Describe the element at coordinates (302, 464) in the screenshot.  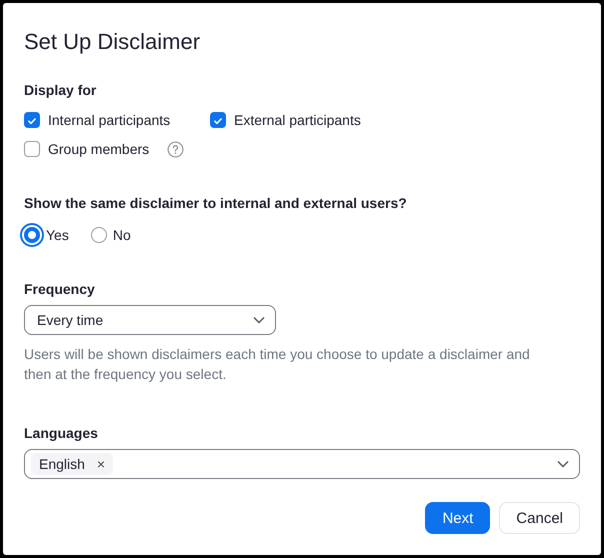
I see `languages-dropdown: English ×` at that location.